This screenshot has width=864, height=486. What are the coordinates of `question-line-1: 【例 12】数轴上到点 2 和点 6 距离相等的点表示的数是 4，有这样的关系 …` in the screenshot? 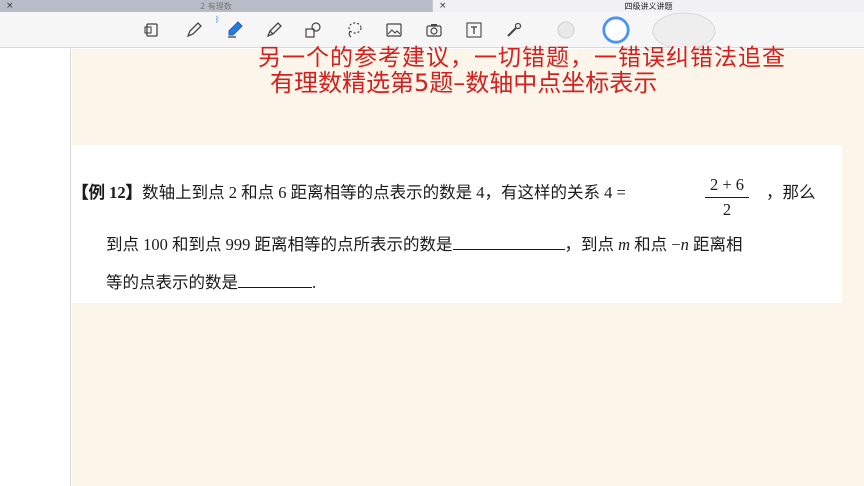 It's located at (349, 191).